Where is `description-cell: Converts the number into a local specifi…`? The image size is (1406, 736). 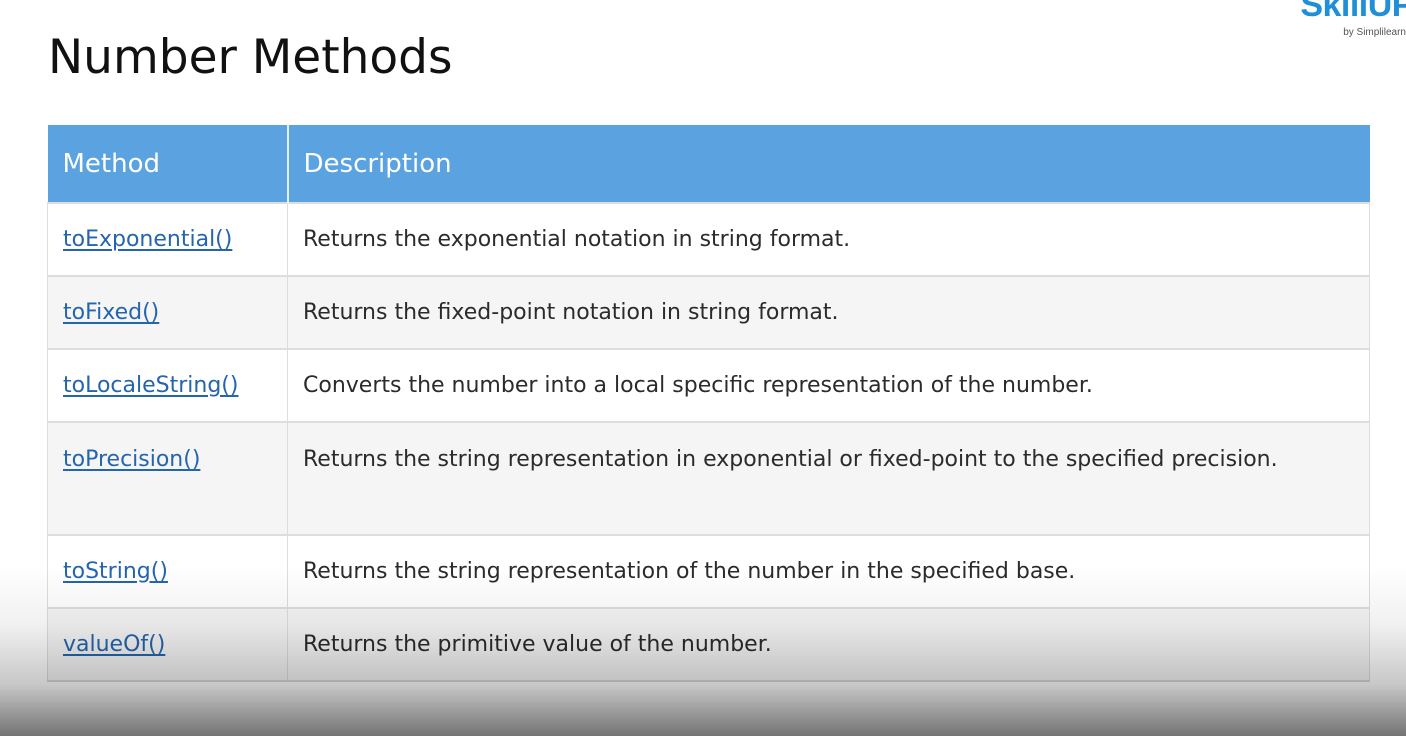 description-cell: Converts the number into a local specifi… is located at coordinates (828, 385).